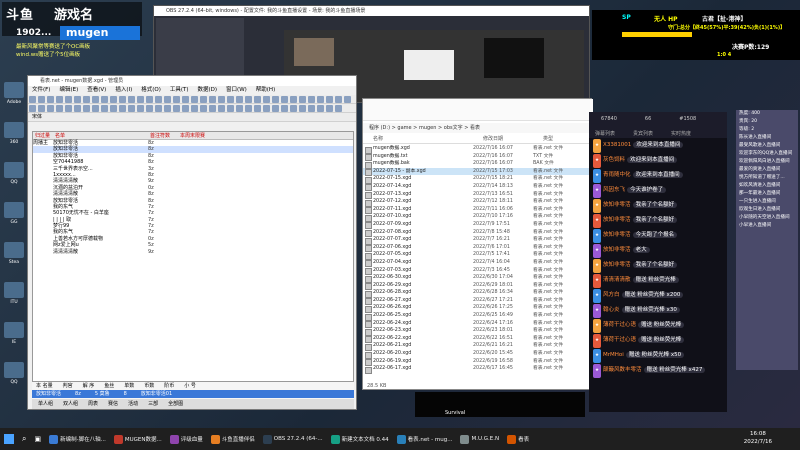  I want to click on file-list-header: 名称 修改日期 类型, so click(478, 139).